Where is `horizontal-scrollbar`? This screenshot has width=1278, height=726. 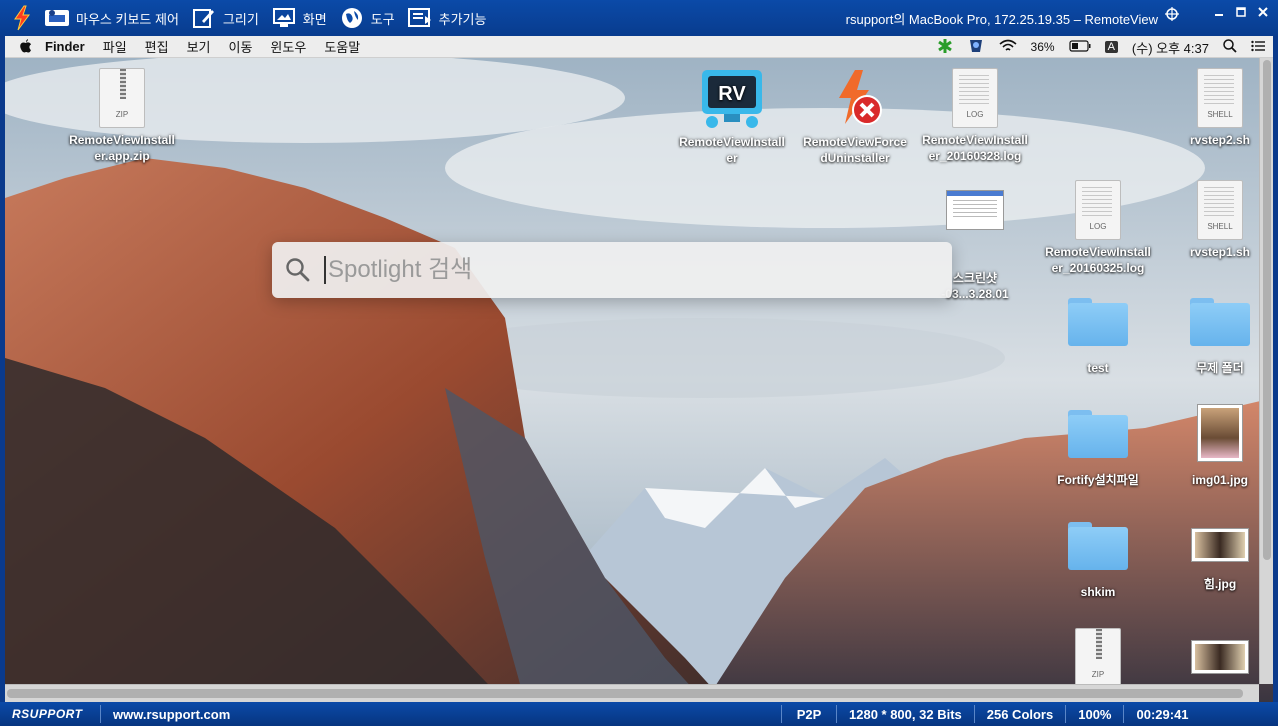 horizontal-scrollbar is located at coordinates (632, 693).